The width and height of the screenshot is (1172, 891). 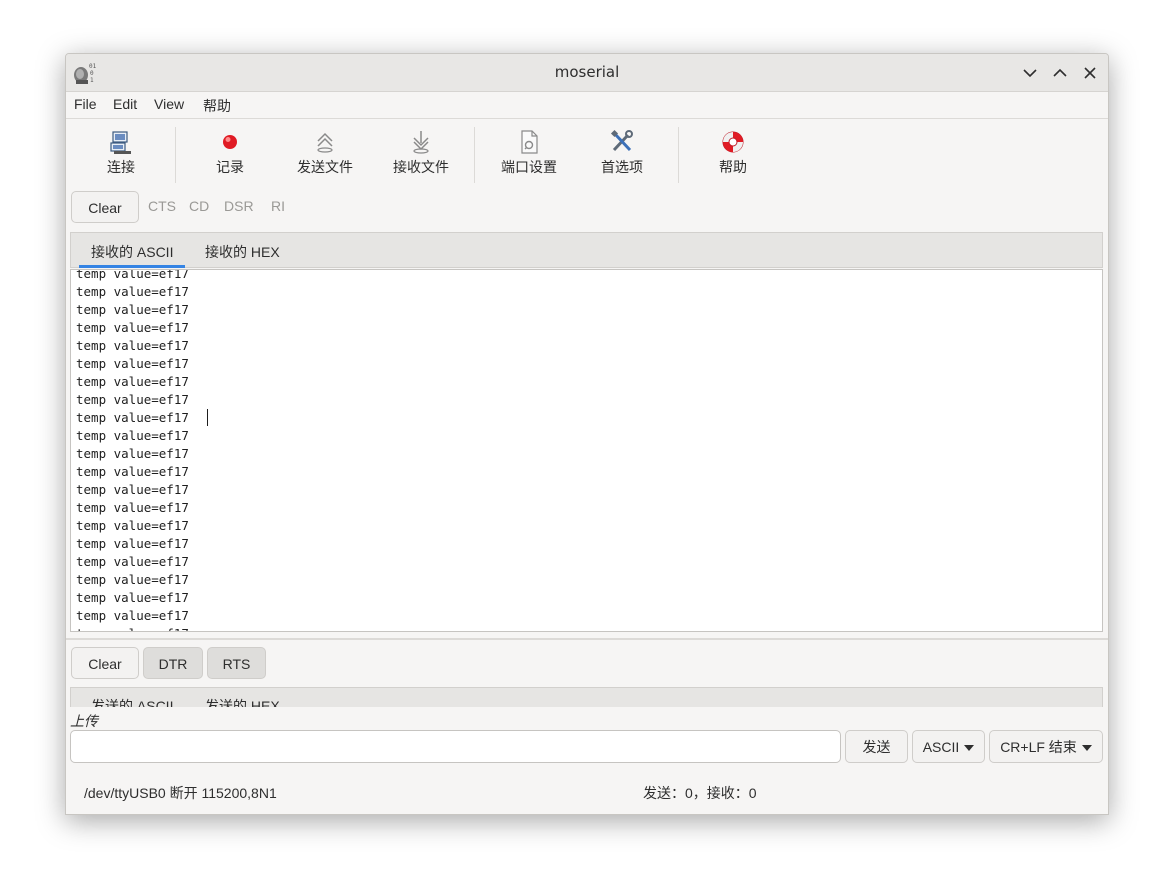 What do you see at coordinates (105, 207) in the screenshot?
I see `receive-clear-button: Clear` at bounding box center [105, 207].